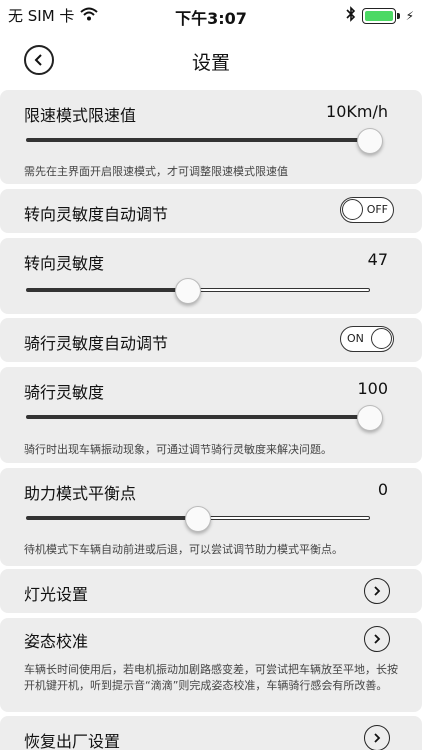 This screenshot has width=422, height=750. Describe the element at coordinates (183, 549) in the screenshot. I see `assist-balance-description: 待机模式下车辆自动前进或后退，可以尝试调节助力模式平衡点。` at that location.